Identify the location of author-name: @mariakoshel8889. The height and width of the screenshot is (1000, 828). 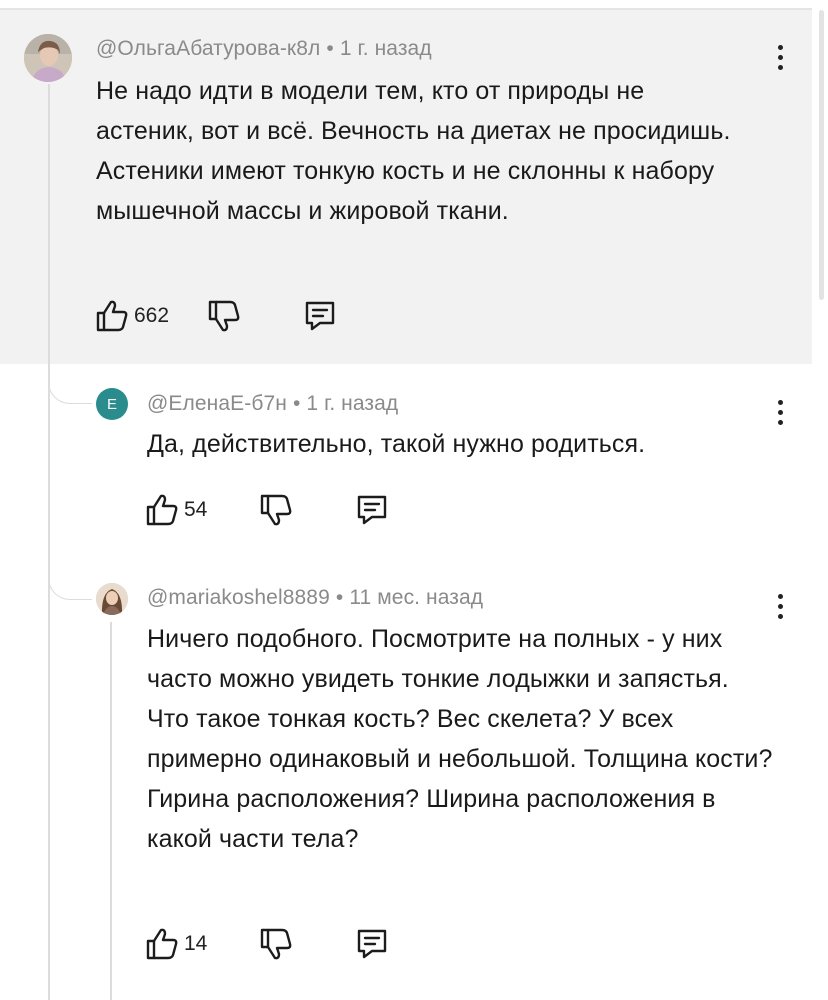
(238, 597).